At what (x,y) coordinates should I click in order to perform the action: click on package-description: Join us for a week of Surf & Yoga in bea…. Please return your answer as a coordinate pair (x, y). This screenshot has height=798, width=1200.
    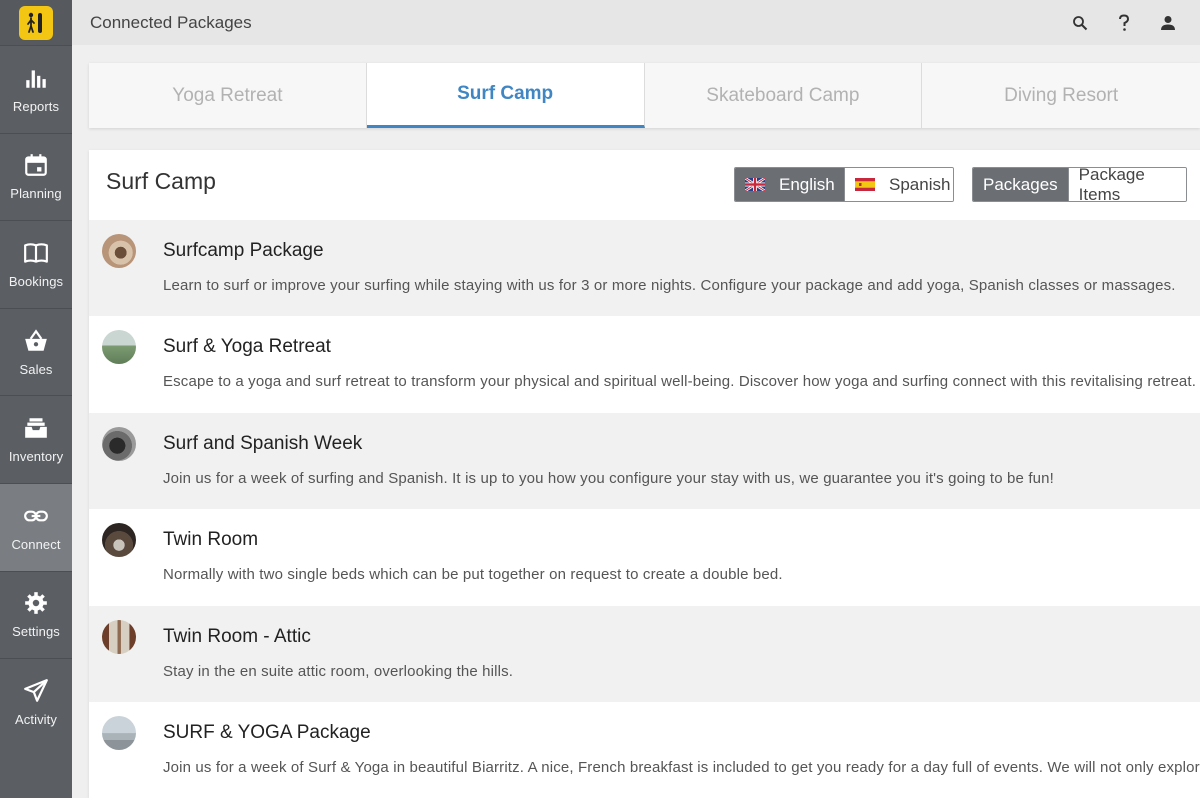
    Looking at the image, I should click on (681, 767).